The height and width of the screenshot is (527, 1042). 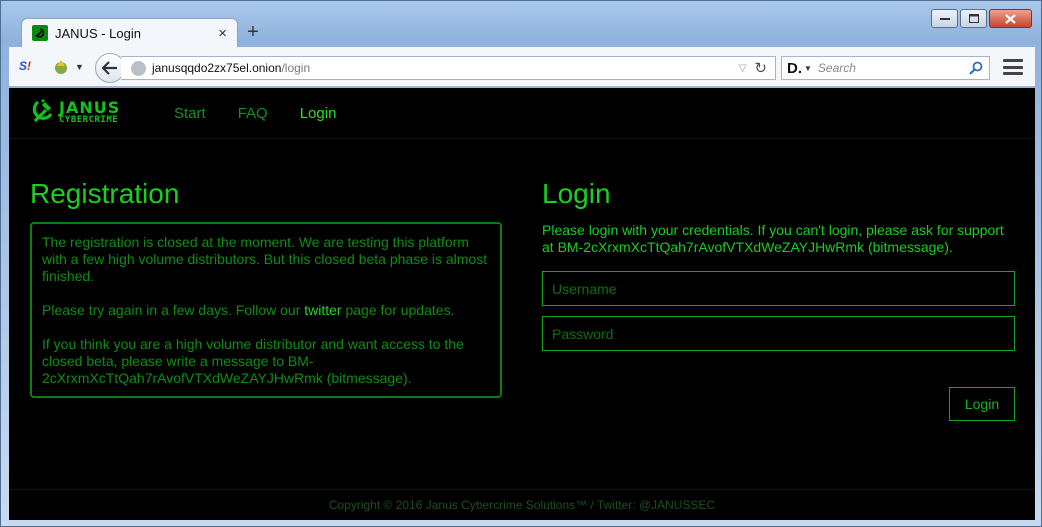 I want to click on url-path: /login, so click(x=296, y=68).